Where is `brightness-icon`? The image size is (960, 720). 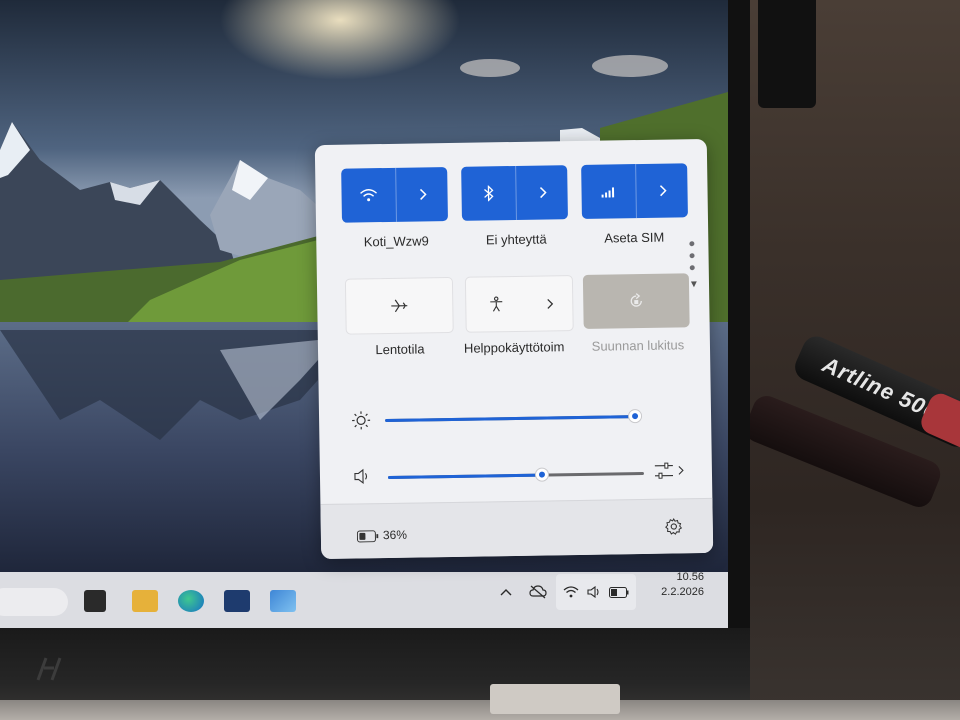 brightness-icon is located at coordinates (361, 422).